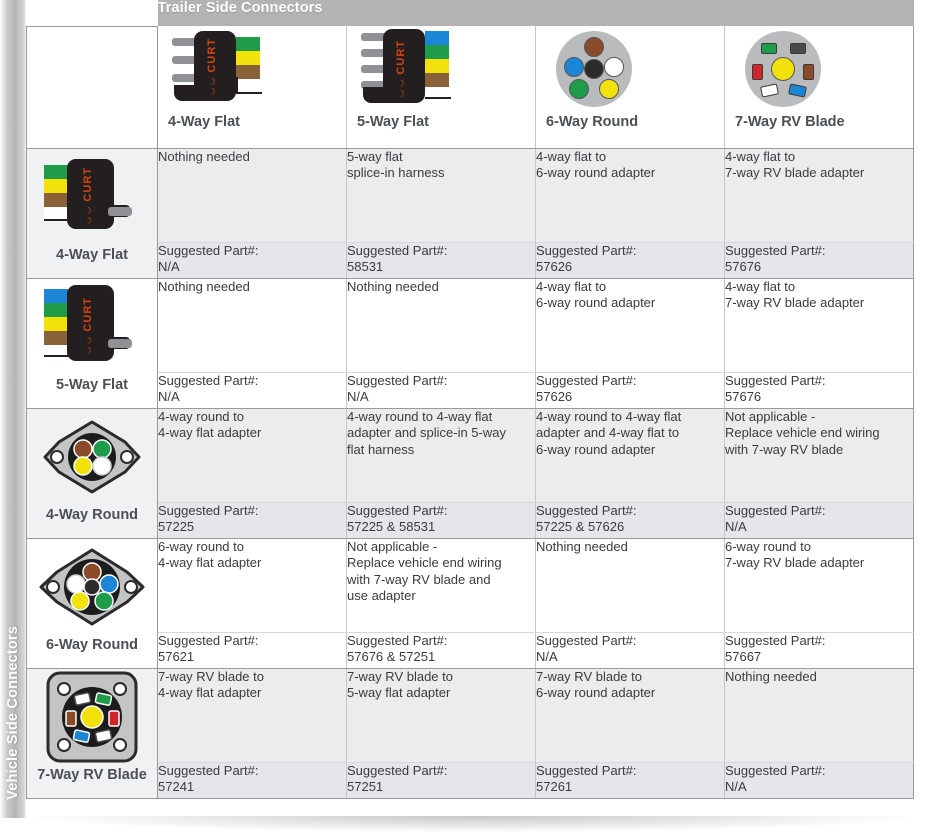  What do you see at coordinates (819, 325) in the screenshot?
I see `cell-desc-r1c3: 4-way flat to 7-way RV blade adapter` at bounding box center [819, 325].